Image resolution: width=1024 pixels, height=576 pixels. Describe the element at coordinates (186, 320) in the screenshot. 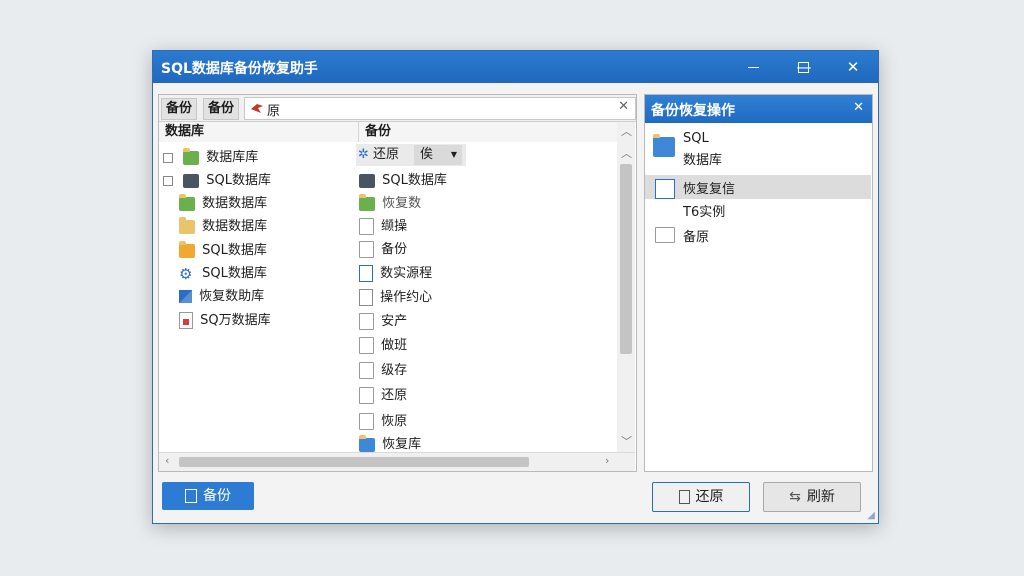

I see `report-icon` at that location.